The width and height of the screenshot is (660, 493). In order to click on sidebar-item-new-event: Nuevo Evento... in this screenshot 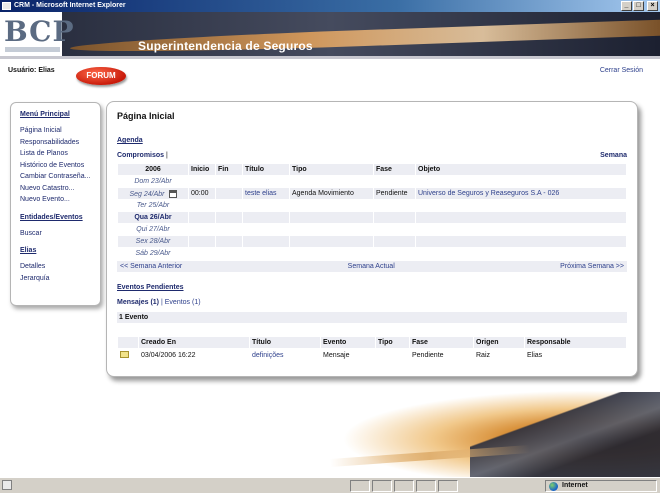, I will do `click(60, 200)`.